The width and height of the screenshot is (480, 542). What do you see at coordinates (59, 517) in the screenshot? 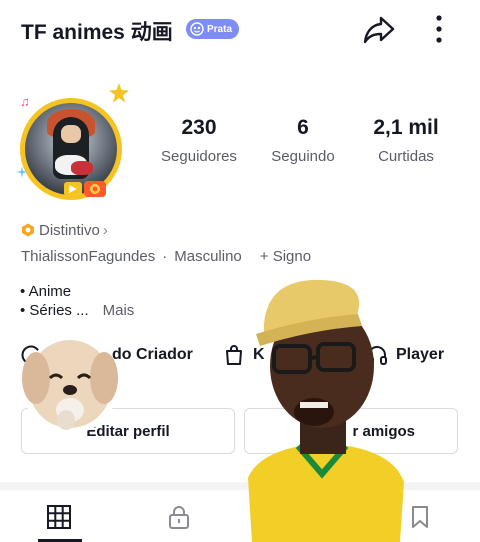
I see `grid-tab-icon` at bounding box center [59, 517].